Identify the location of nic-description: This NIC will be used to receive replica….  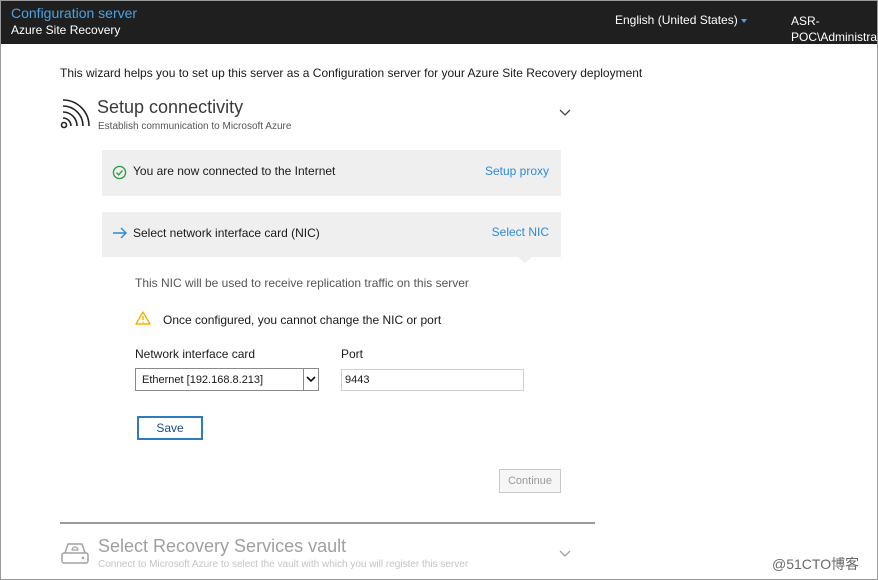
(302, 283).